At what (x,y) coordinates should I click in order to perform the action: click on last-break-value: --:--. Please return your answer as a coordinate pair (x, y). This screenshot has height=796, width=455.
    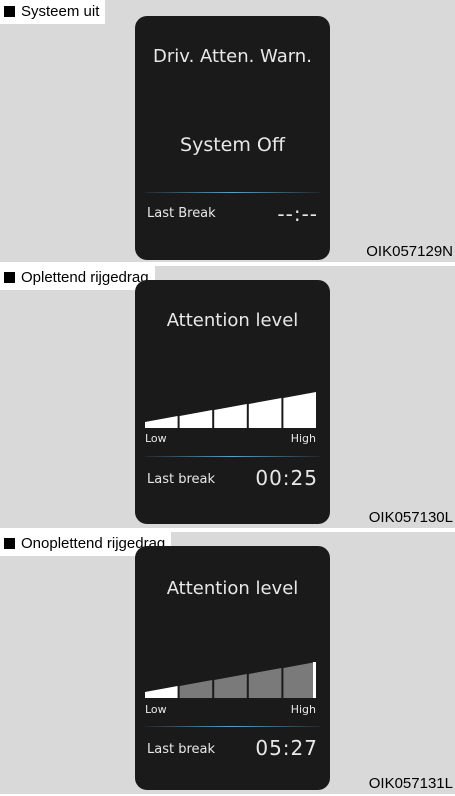
    Looking at the image, I should click on (297, 214).